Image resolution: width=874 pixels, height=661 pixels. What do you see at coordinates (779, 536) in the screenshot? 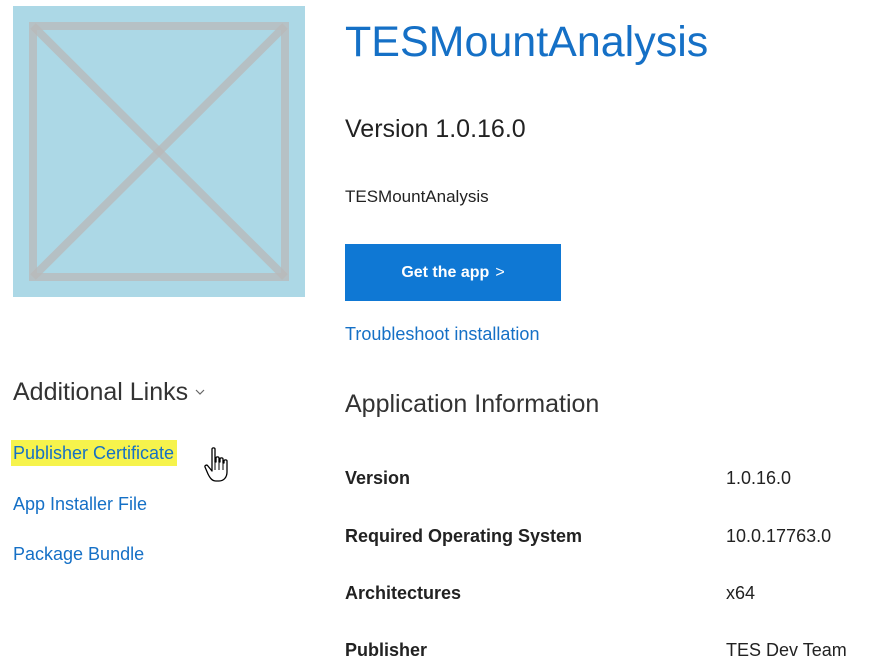
I see `info-value-required-os: 10.0.17763.0` at bounding box center [779, 536].